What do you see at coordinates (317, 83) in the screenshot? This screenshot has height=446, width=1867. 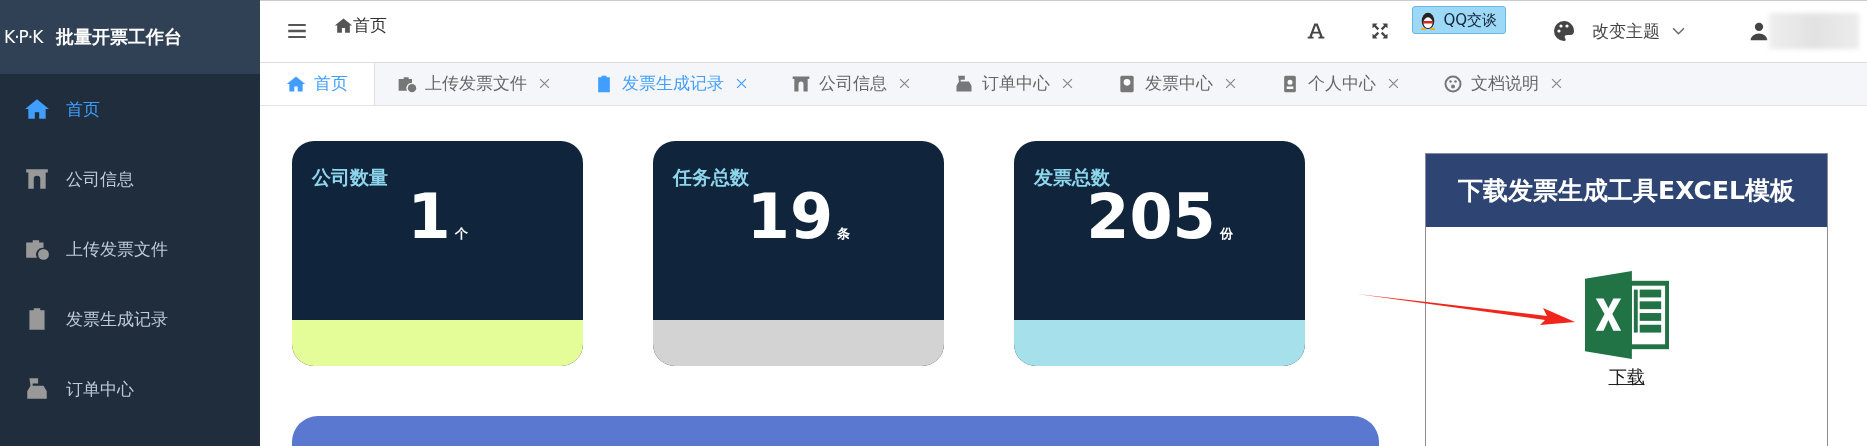 I see `tab: 首页` at bounding box center [317, 83].